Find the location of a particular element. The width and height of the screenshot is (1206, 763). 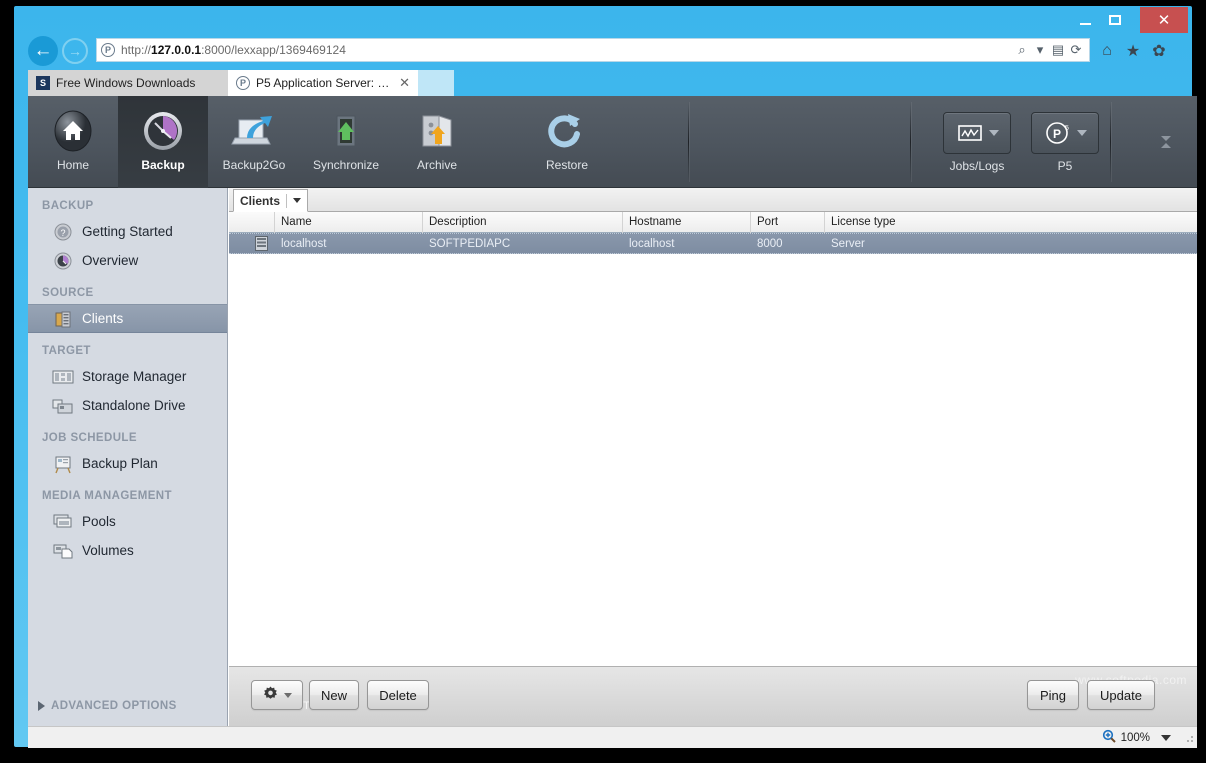

back-button: ← is located at coordinates (43, 51).